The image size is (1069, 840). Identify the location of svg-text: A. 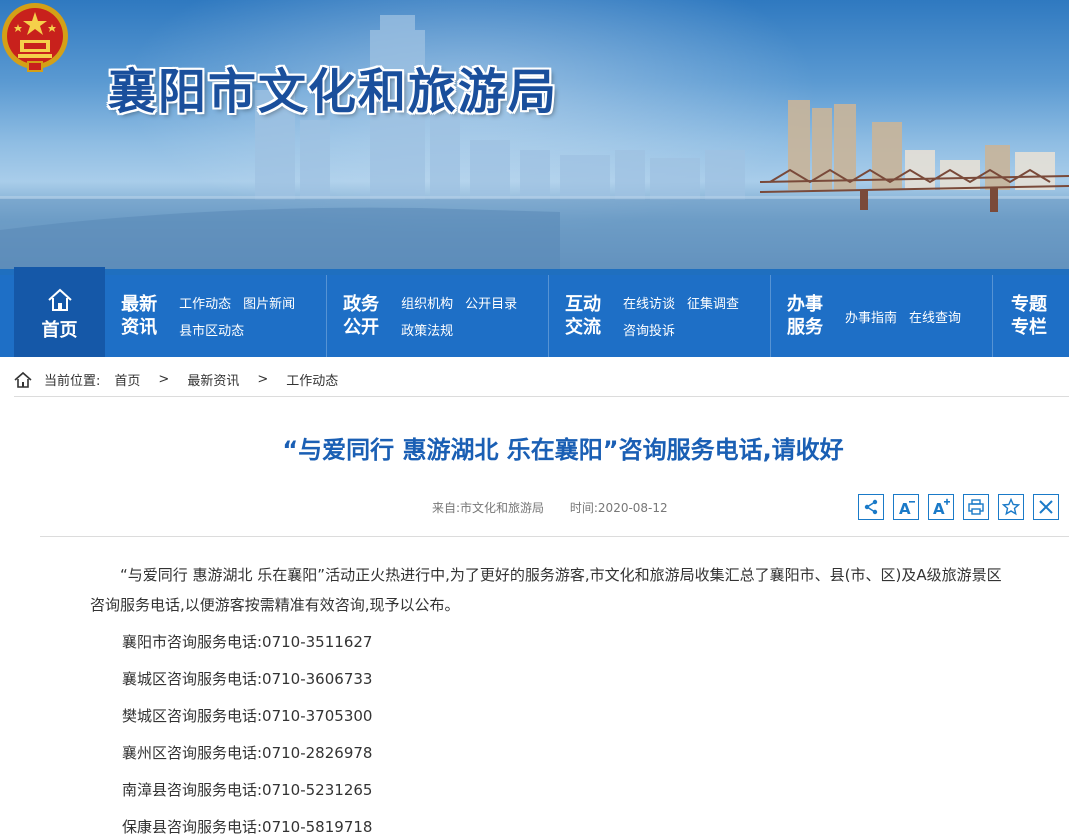
(939, 508).